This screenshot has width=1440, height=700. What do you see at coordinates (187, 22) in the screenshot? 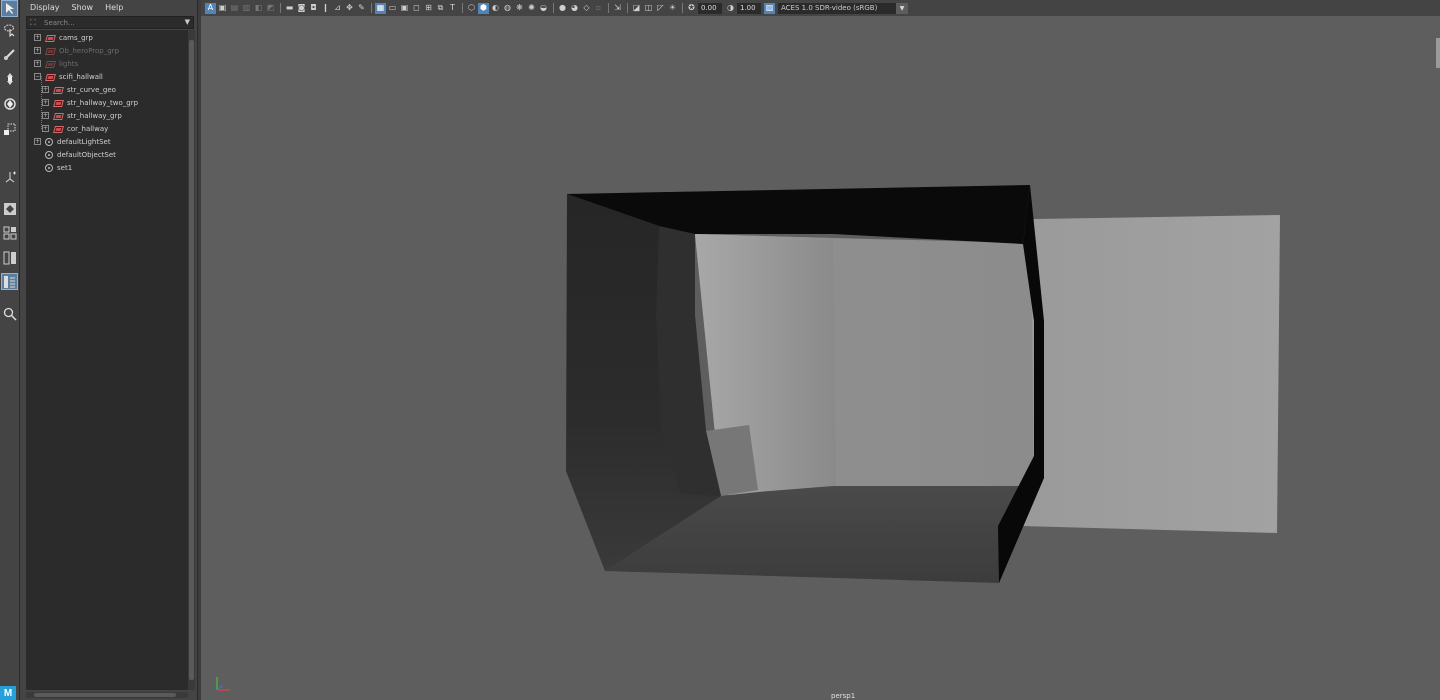
I see `search-dropdown-icon: ▼` at bounding box center [187, 22].